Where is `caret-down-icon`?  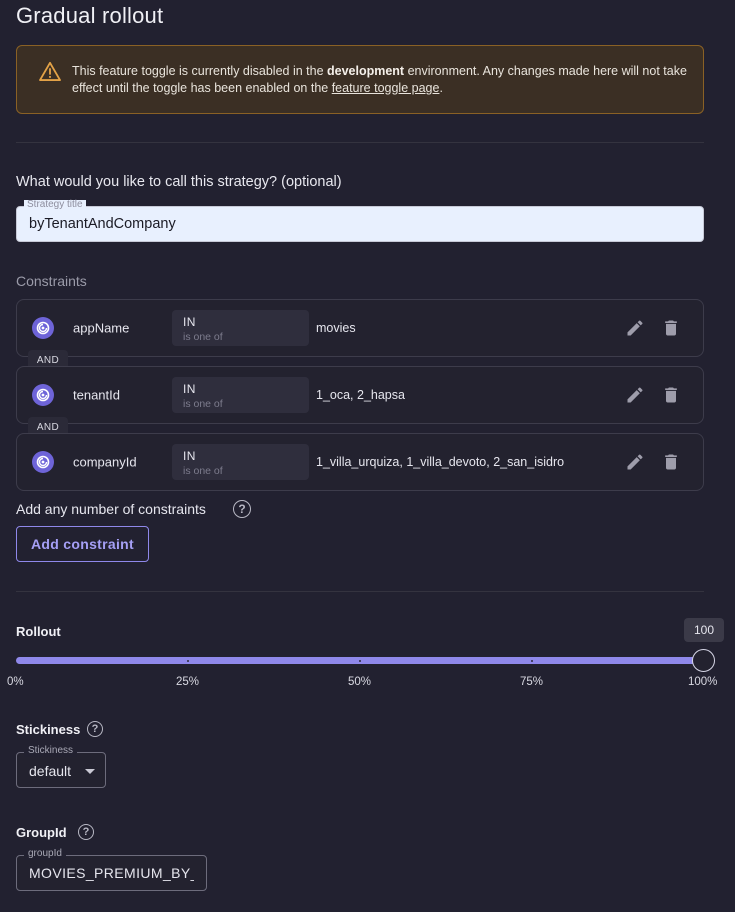 caret-down-icon is located at coordinates (90, 771).